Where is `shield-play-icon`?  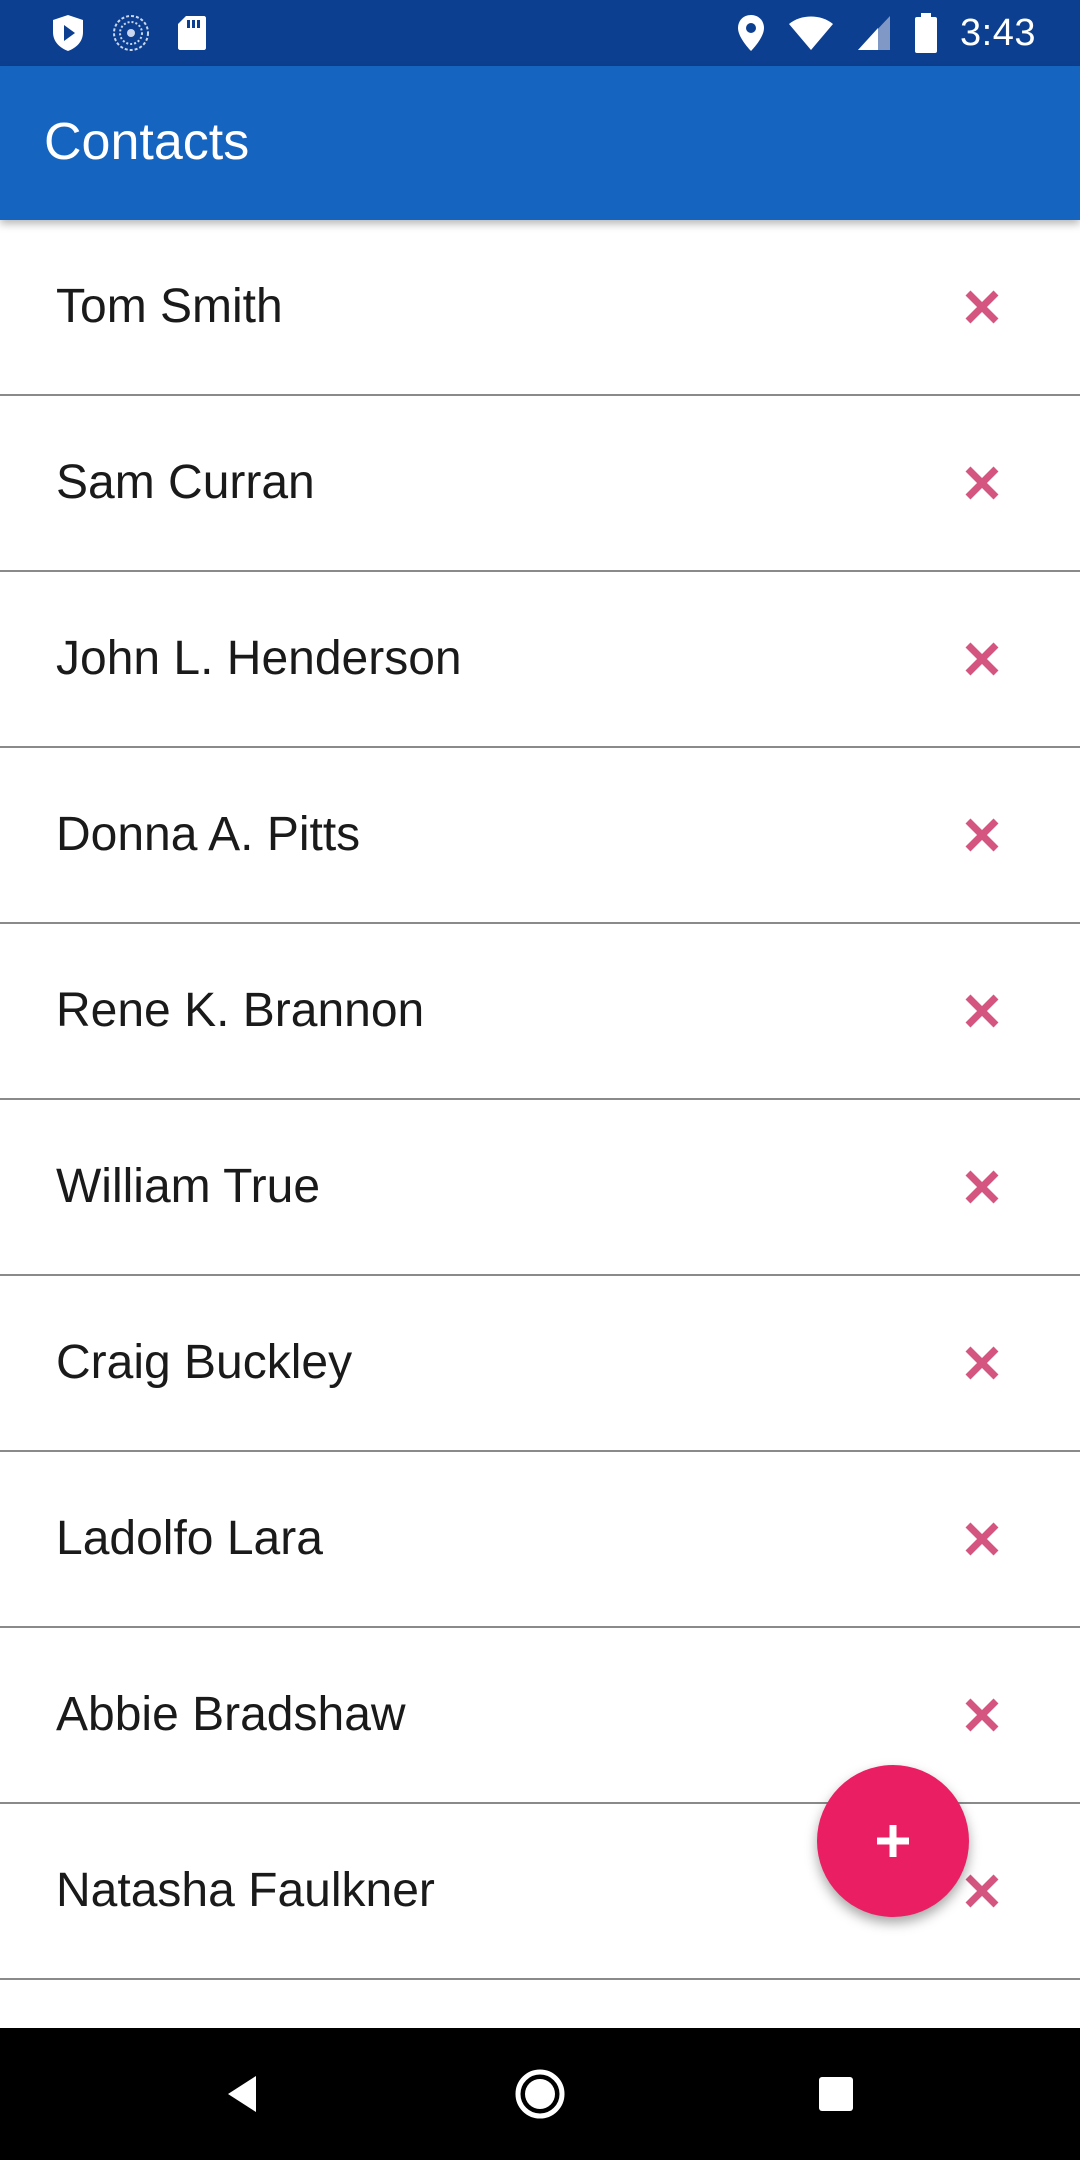 shield-play-icon is located at coordinates (68, 33).